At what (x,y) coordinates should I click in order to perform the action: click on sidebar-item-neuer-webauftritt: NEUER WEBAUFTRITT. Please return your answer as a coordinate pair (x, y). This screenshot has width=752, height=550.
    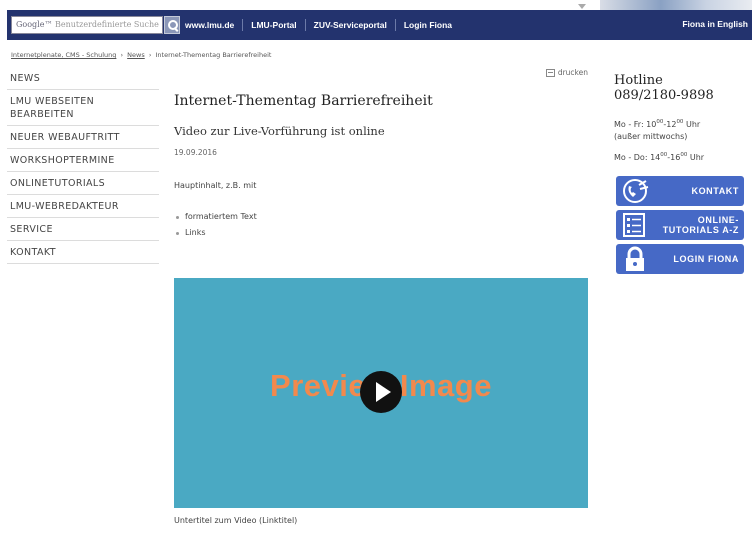
    Looking at the image, I should click on (83, 137).